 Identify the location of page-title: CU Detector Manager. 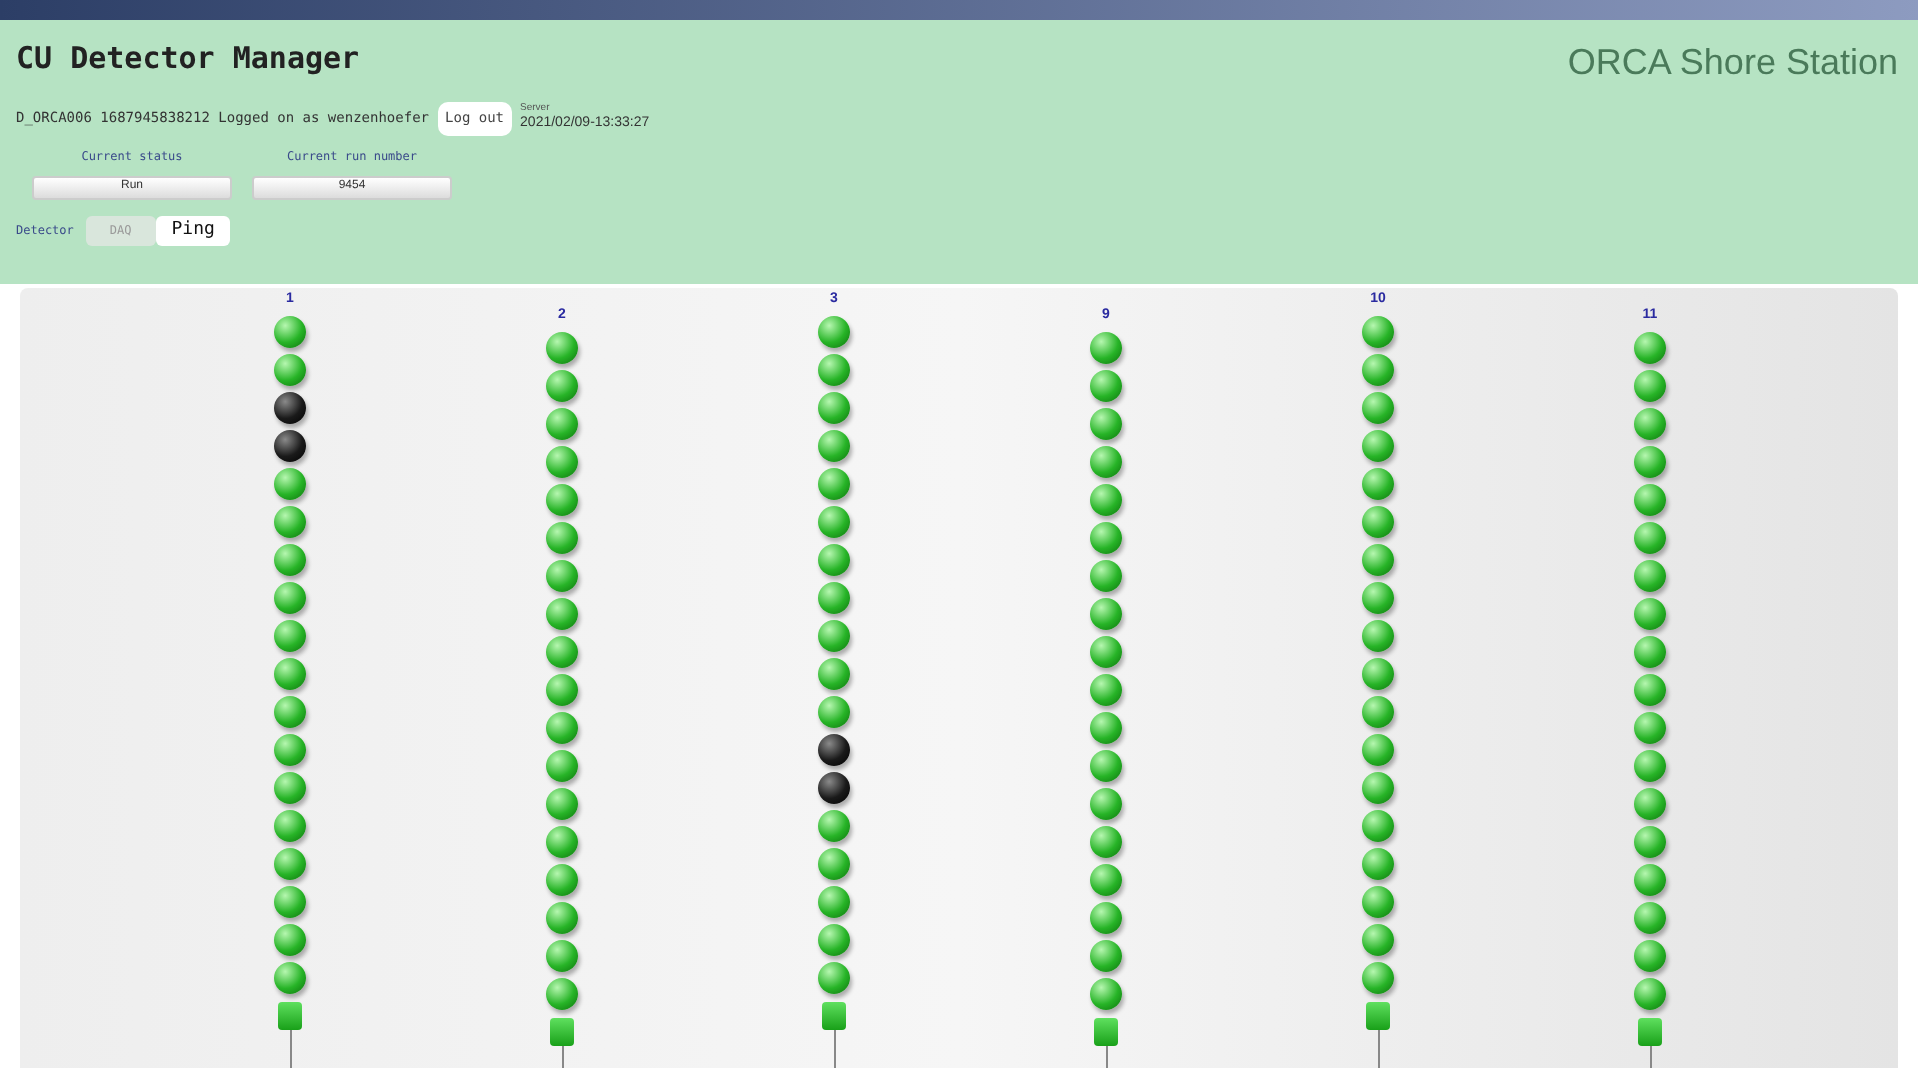
(188, 59).